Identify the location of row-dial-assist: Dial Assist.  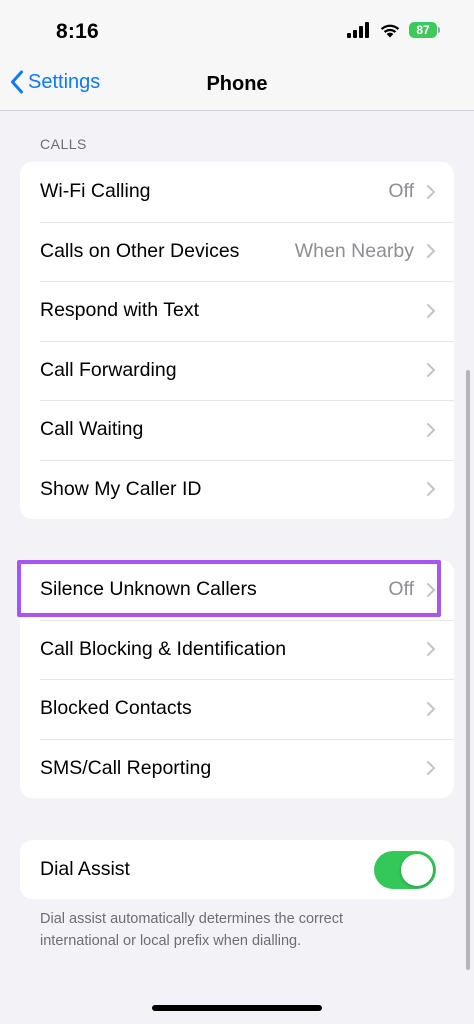
(237, 869).